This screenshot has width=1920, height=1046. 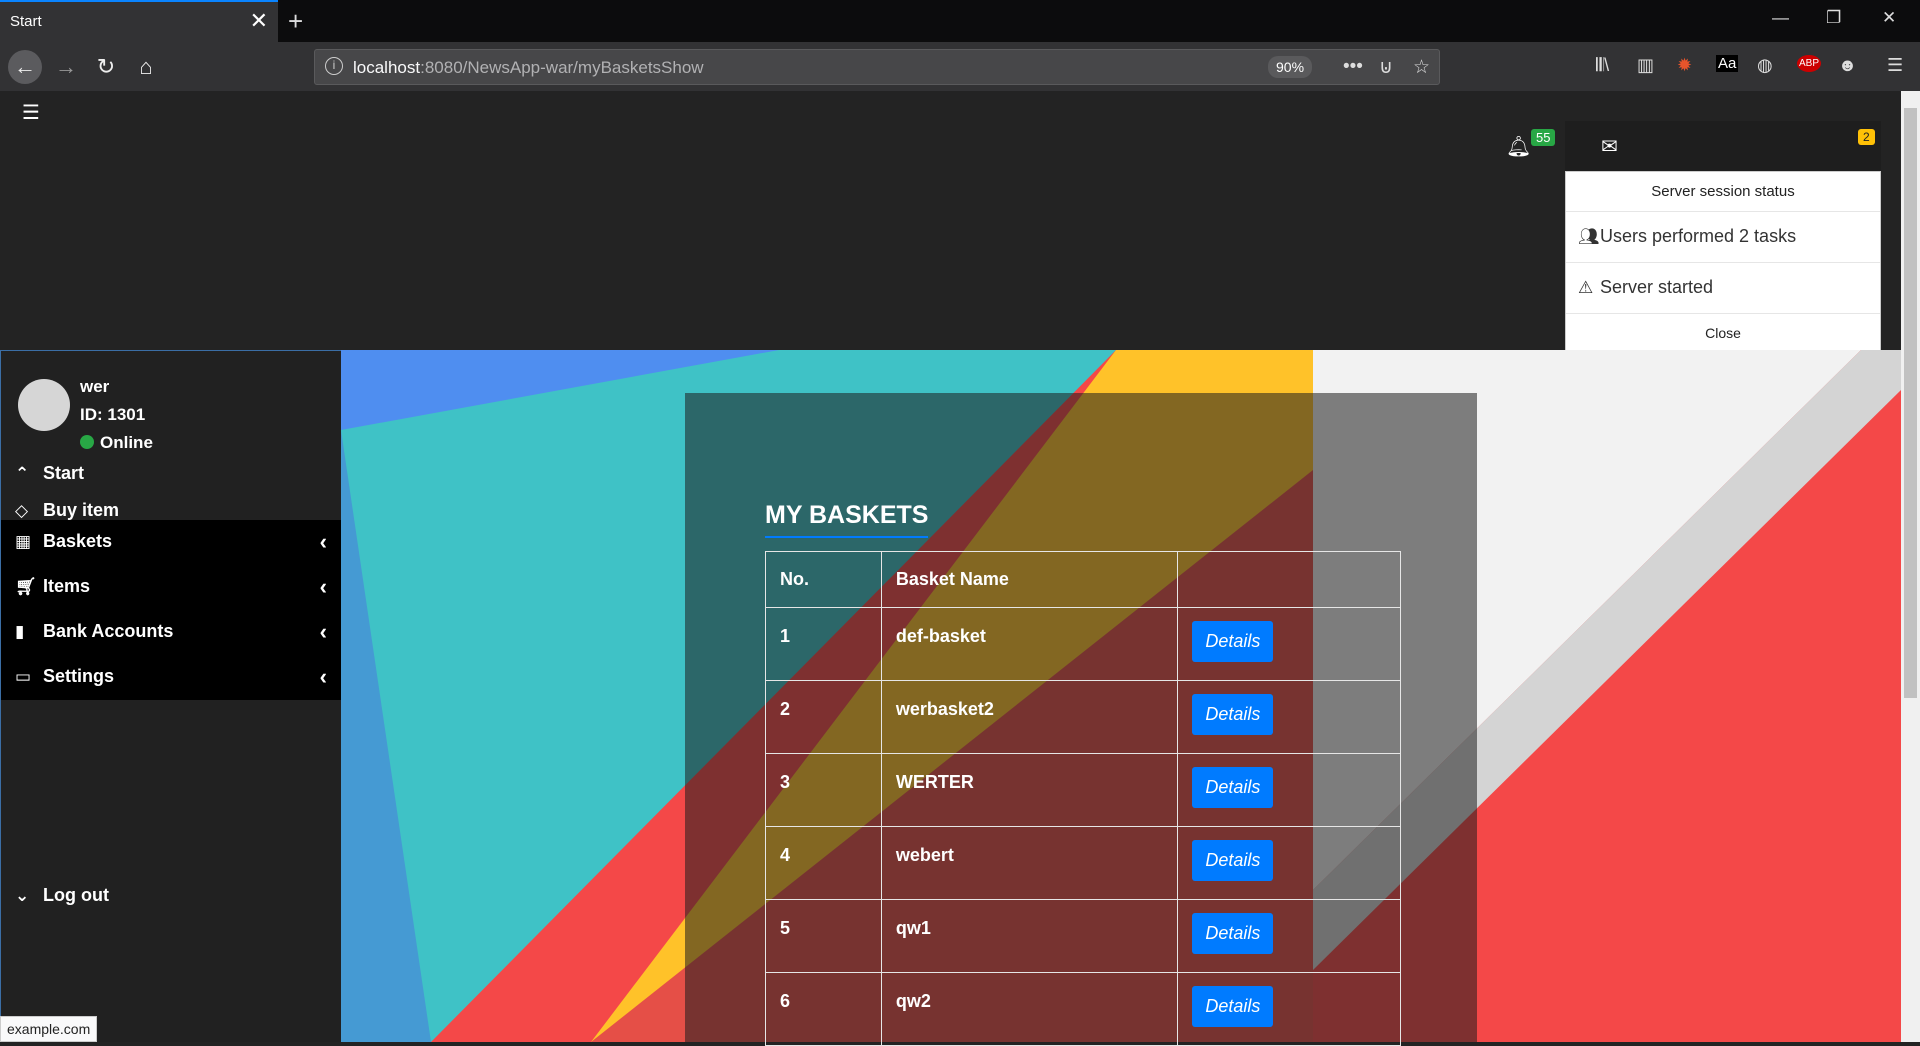 What do you see at coordinates (1657, 287) in the screenshot?
I see `dropdown-item-label: Server started` at bounding box center [1657, 287].